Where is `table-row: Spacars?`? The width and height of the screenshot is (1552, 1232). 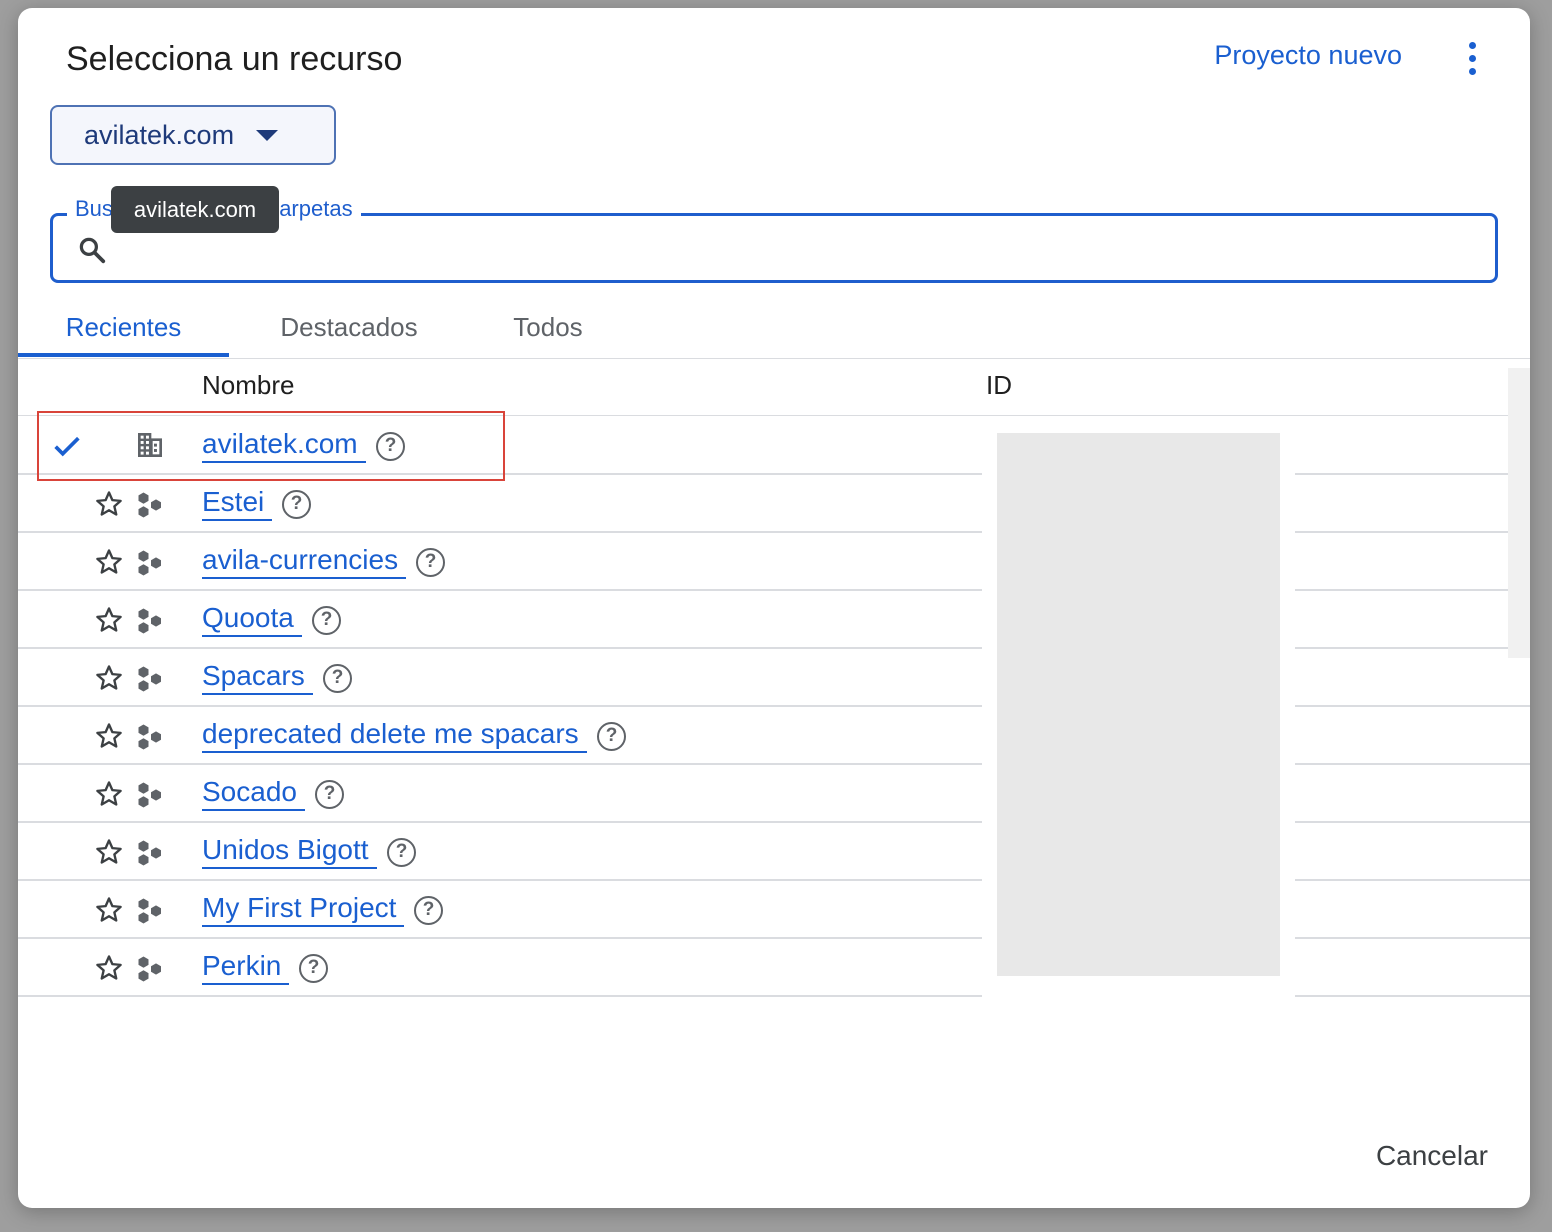
table-row: Spacars? is located at coordinates (774, 678).